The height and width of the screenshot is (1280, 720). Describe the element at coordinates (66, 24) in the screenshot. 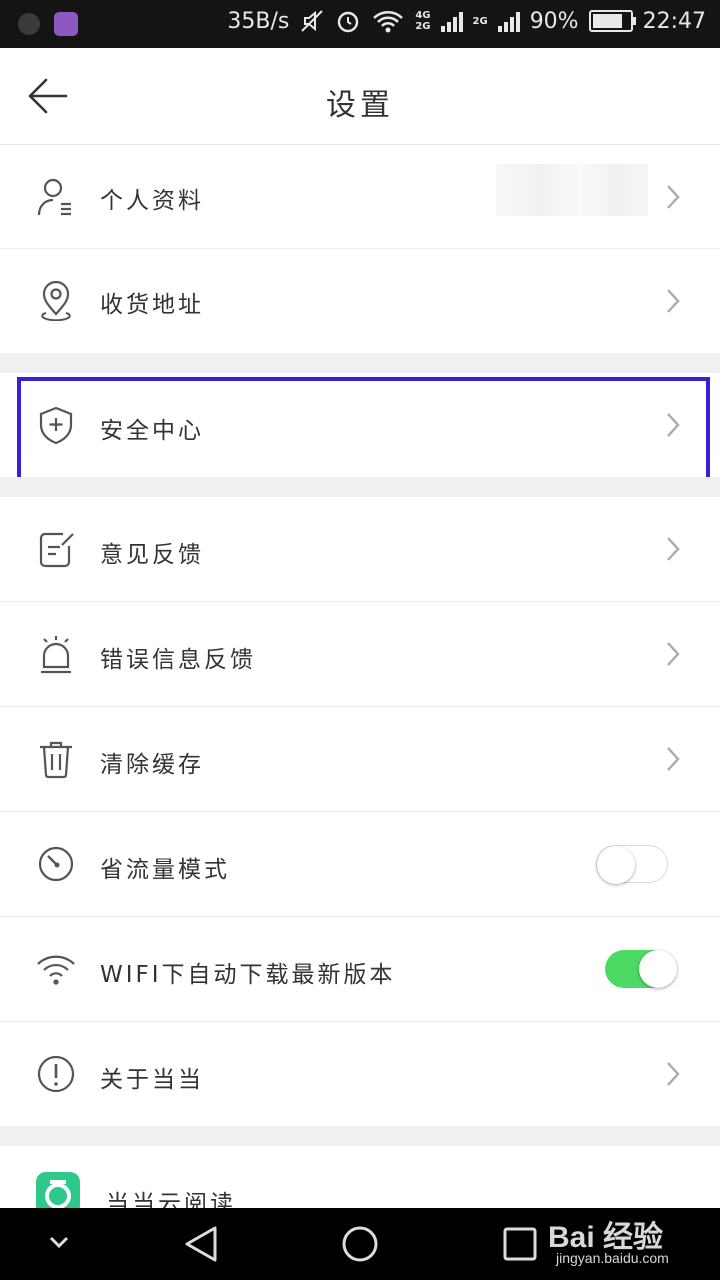

I see `gallery-notification-icon` at that location.